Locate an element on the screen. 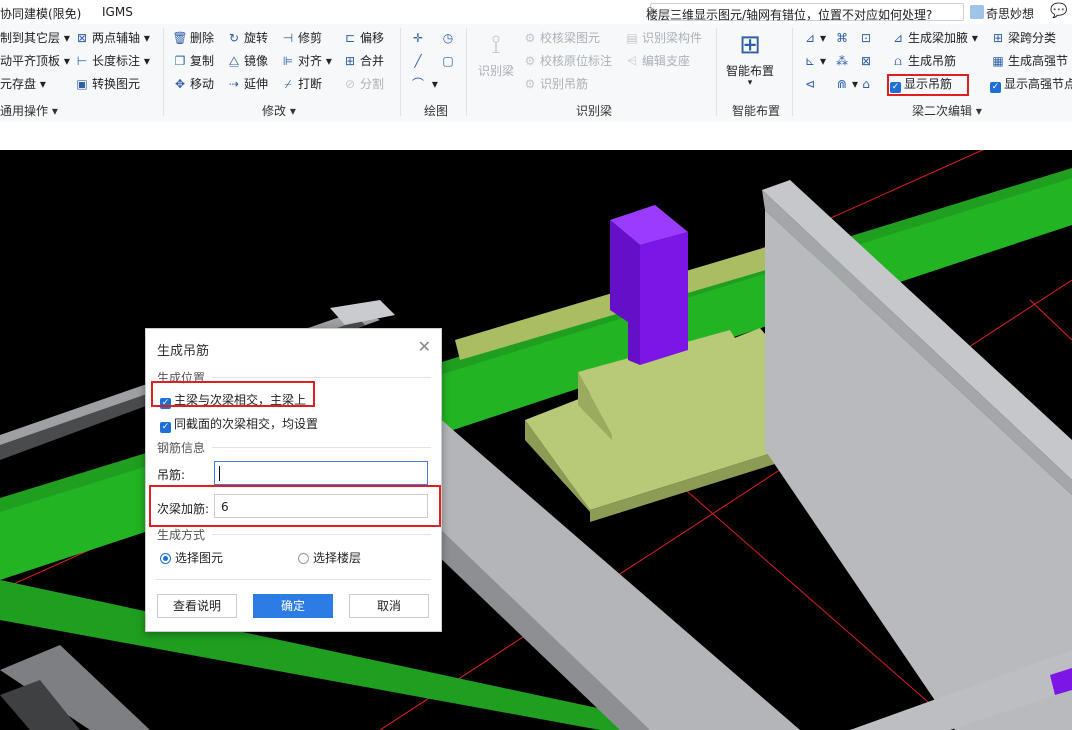 This screenshot has height=730, width=1072. rotate-button: ↻ 旋转 is located at coordinates (247, 38).